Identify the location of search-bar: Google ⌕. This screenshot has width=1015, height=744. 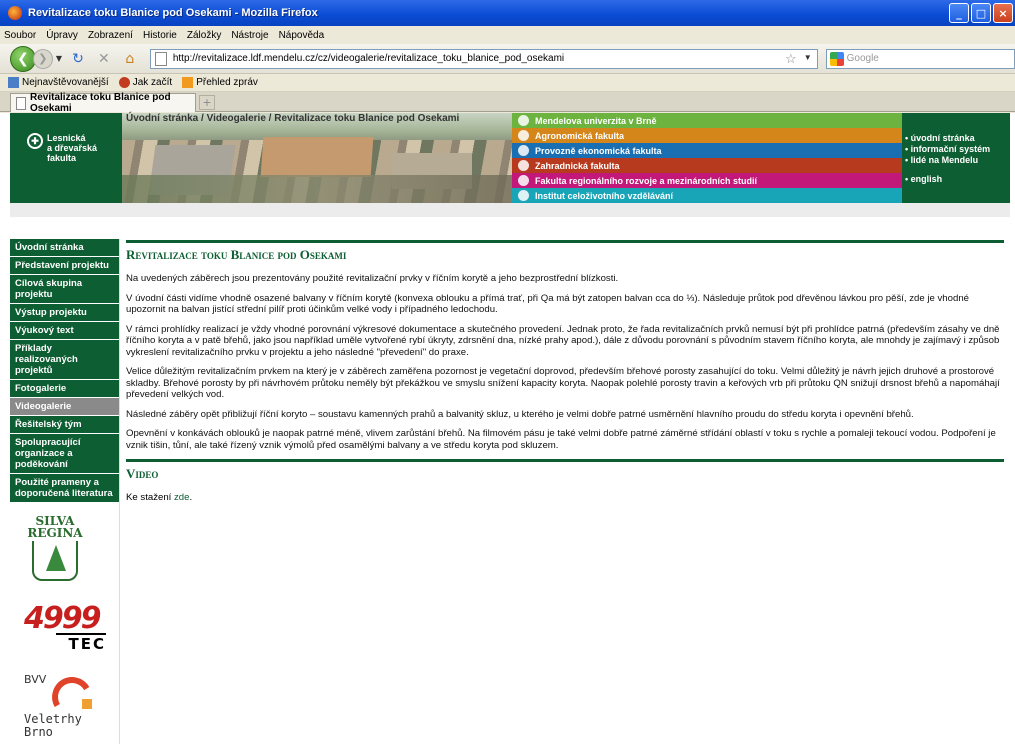
(920, 58).